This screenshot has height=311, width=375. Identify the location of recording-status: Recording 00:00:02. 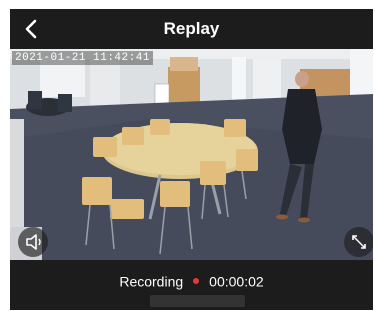
(191, 280).